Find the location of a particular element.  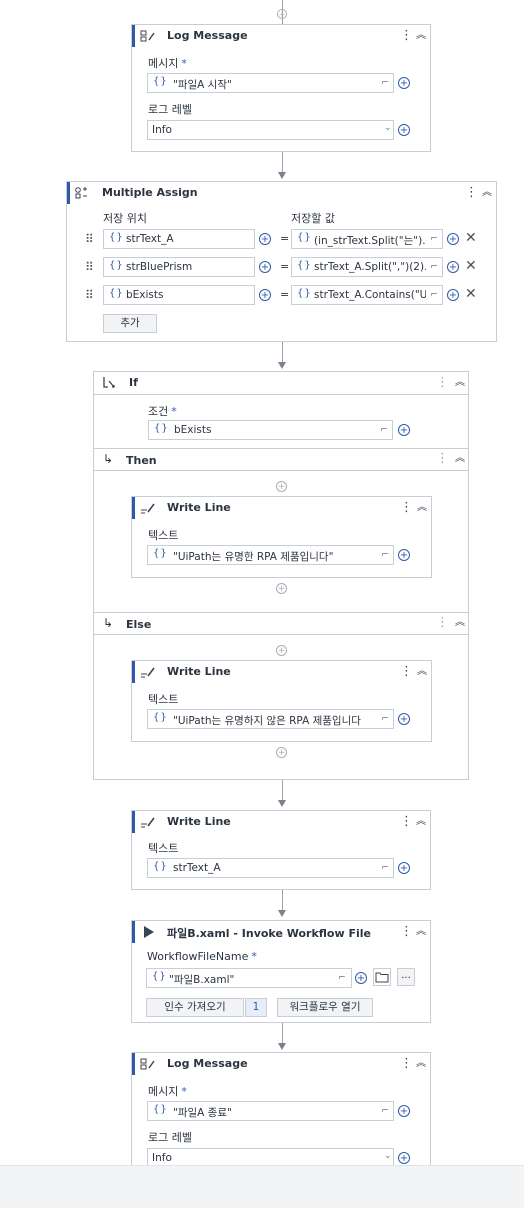

text-input: {} strText_A ⌐ is located at coordinates (270, 868).